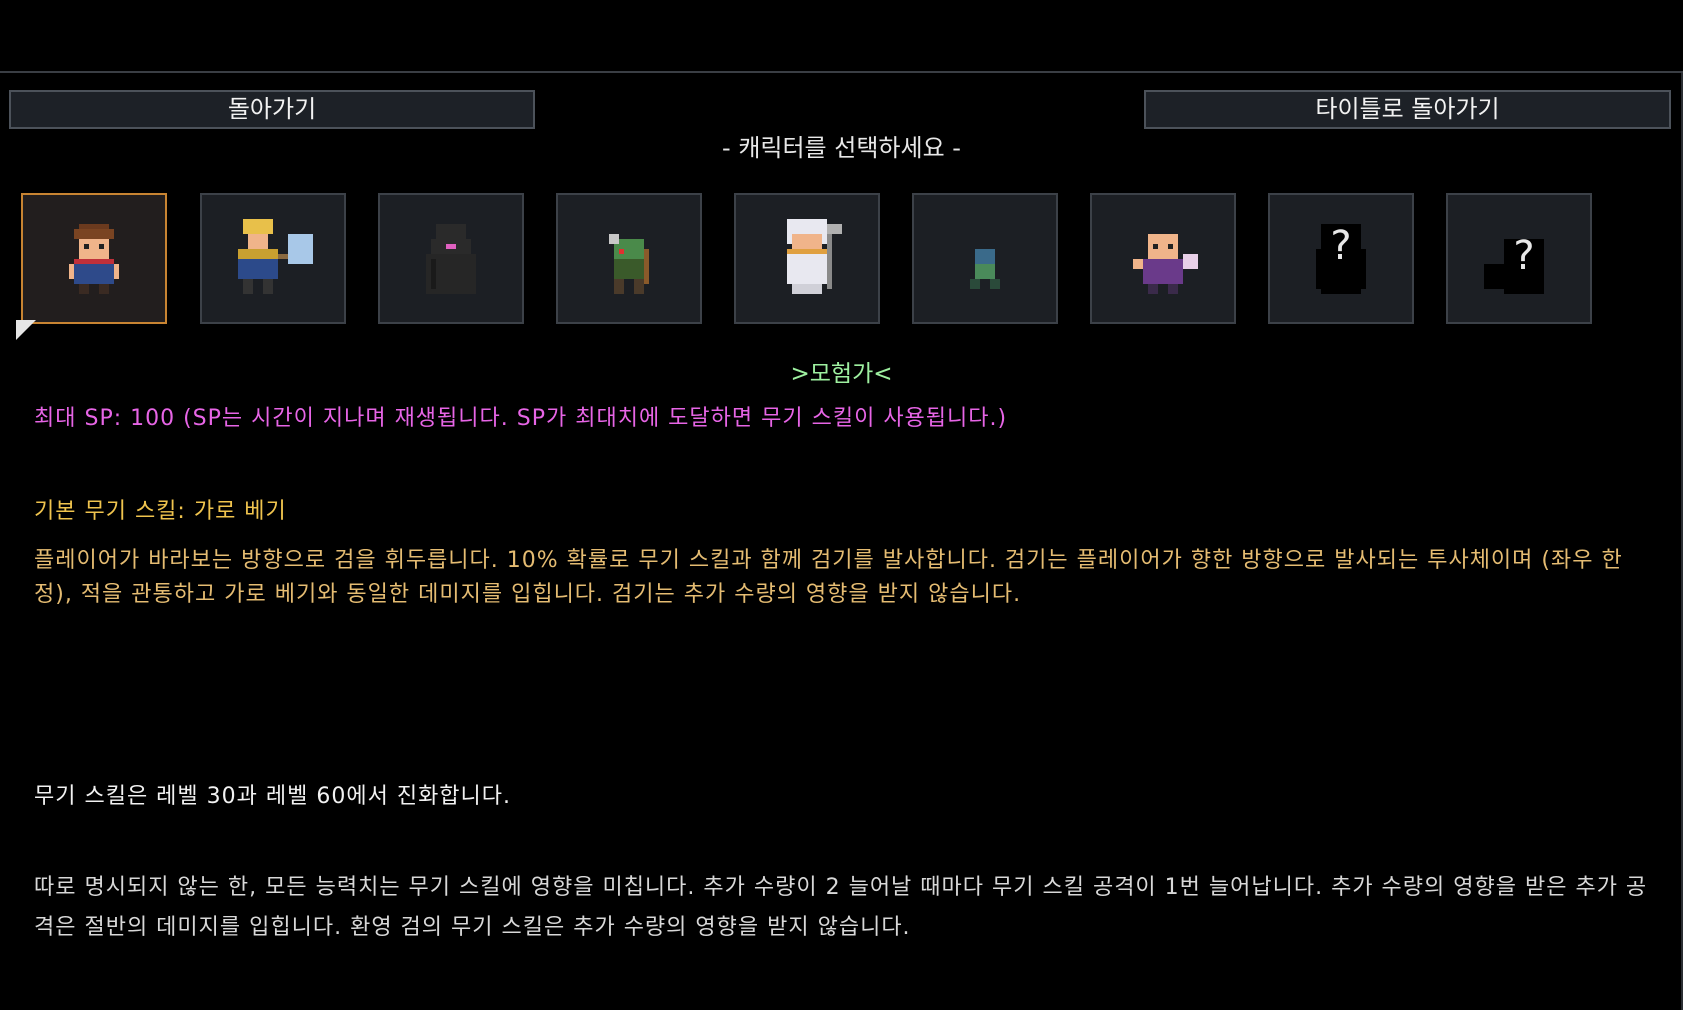 This screenshot has height=1010, width=1683. What do you see at coordinates (26, 330) in the screenshot?
I see `mouse-cursor` at bounding box center [26, 330].